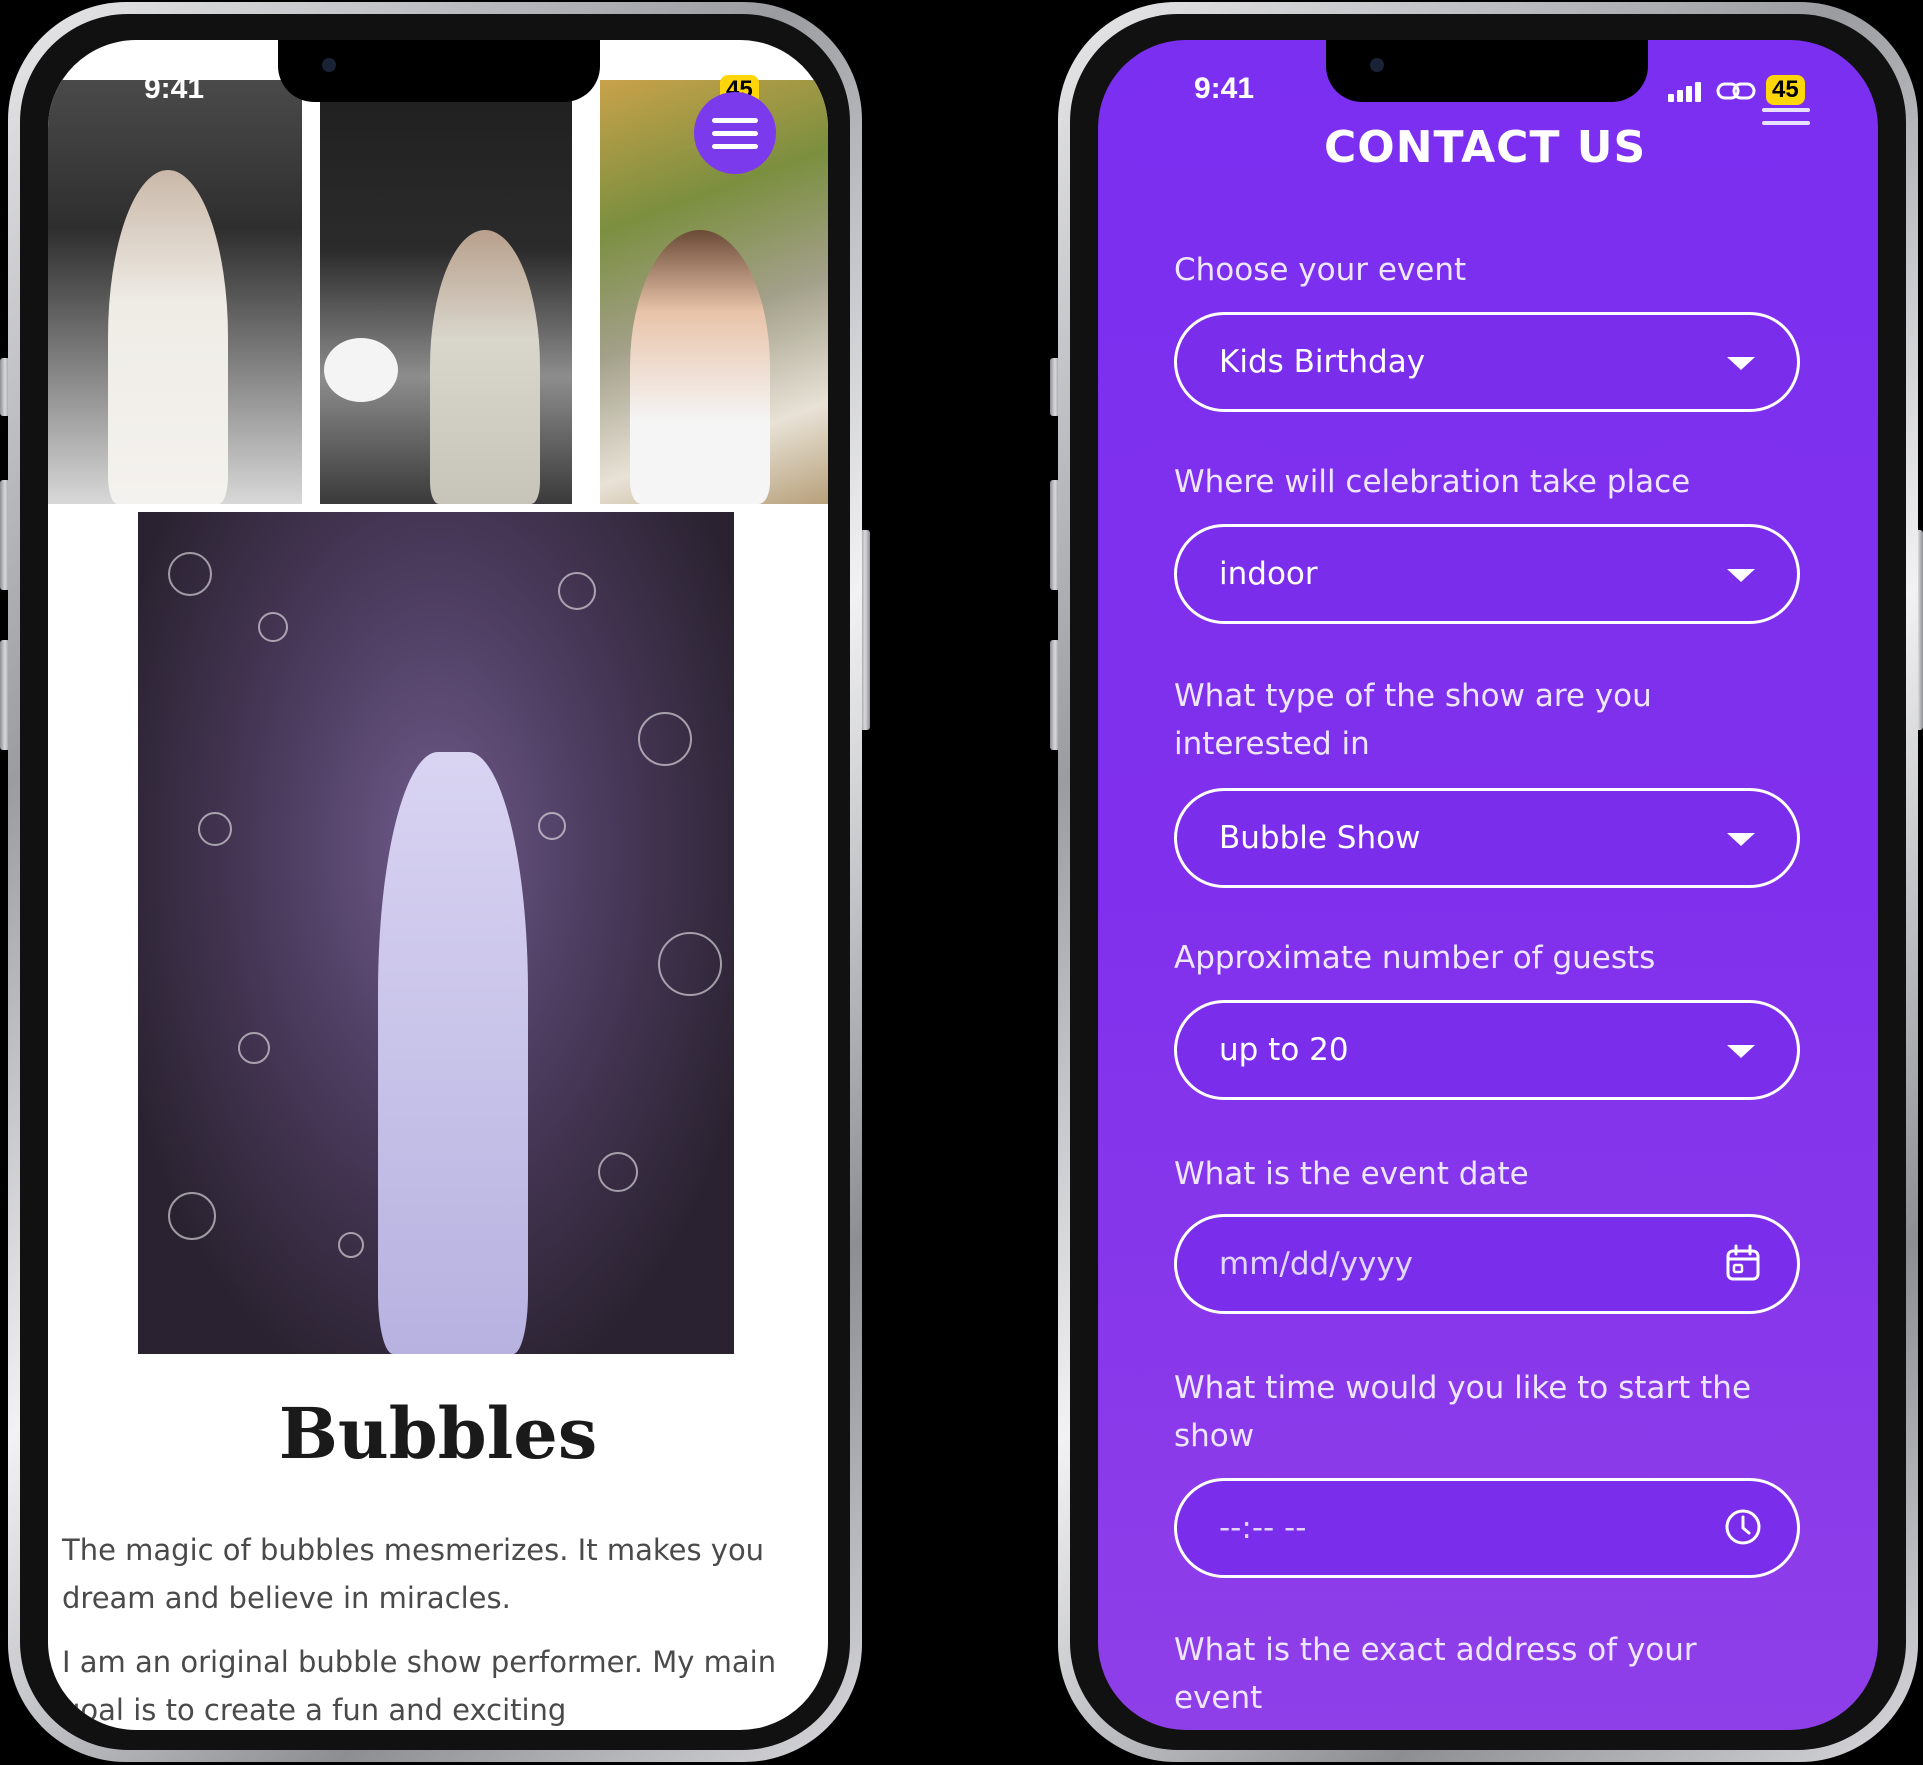 Image resolution: width=1923 pixels, height=1765 pixels. What do you see at coordinates (1415, 958) in the screenshot?
I see `guests-label: Approximate number of guests` at bounding box center [1415, 958].